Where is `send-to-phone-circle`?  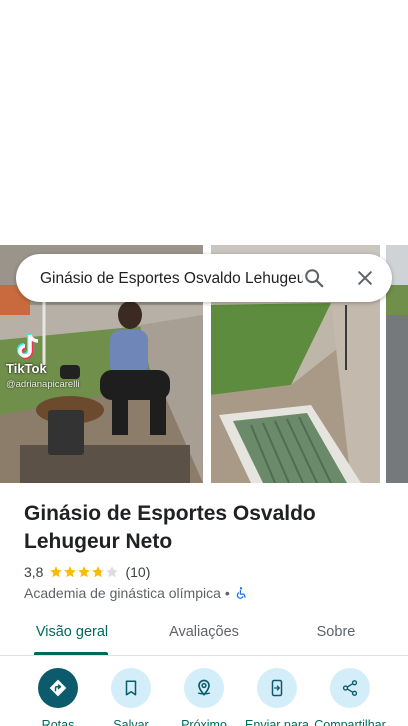
send-to-phone-circle is located at coordinates (277, 688).